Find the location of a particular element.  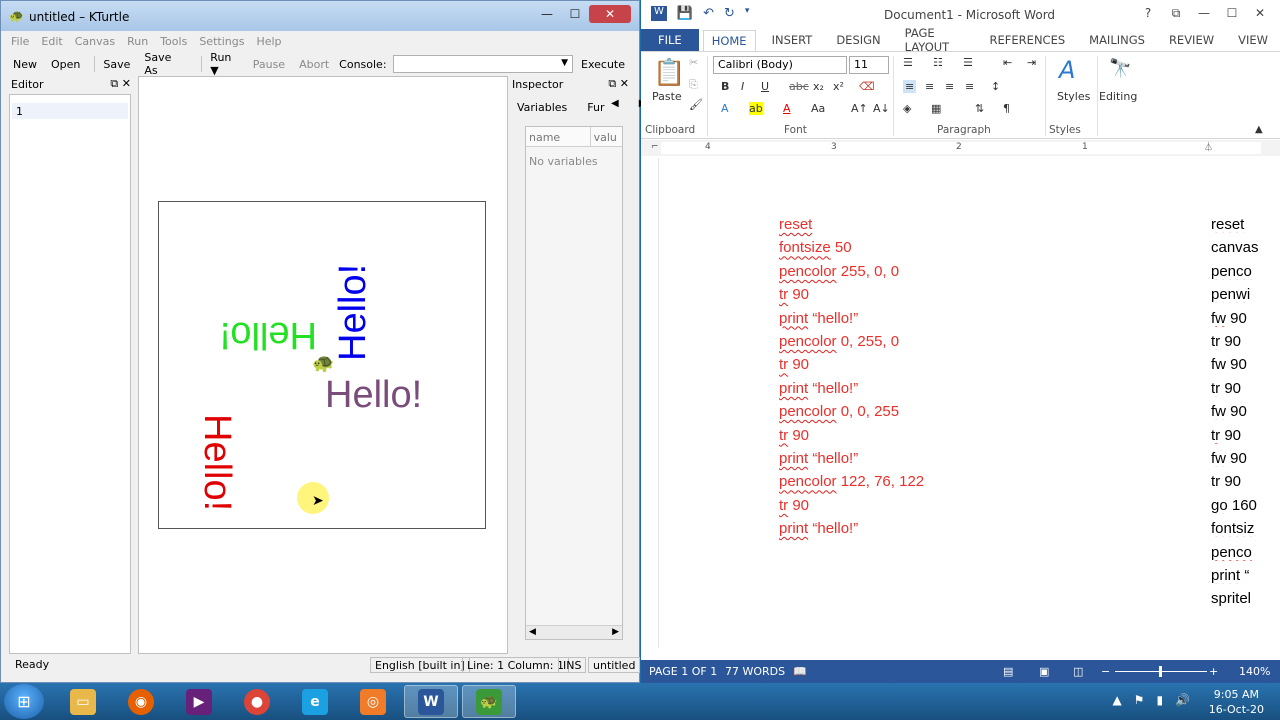

numbering-icon: ☷ is located at coordinates (938, 62).